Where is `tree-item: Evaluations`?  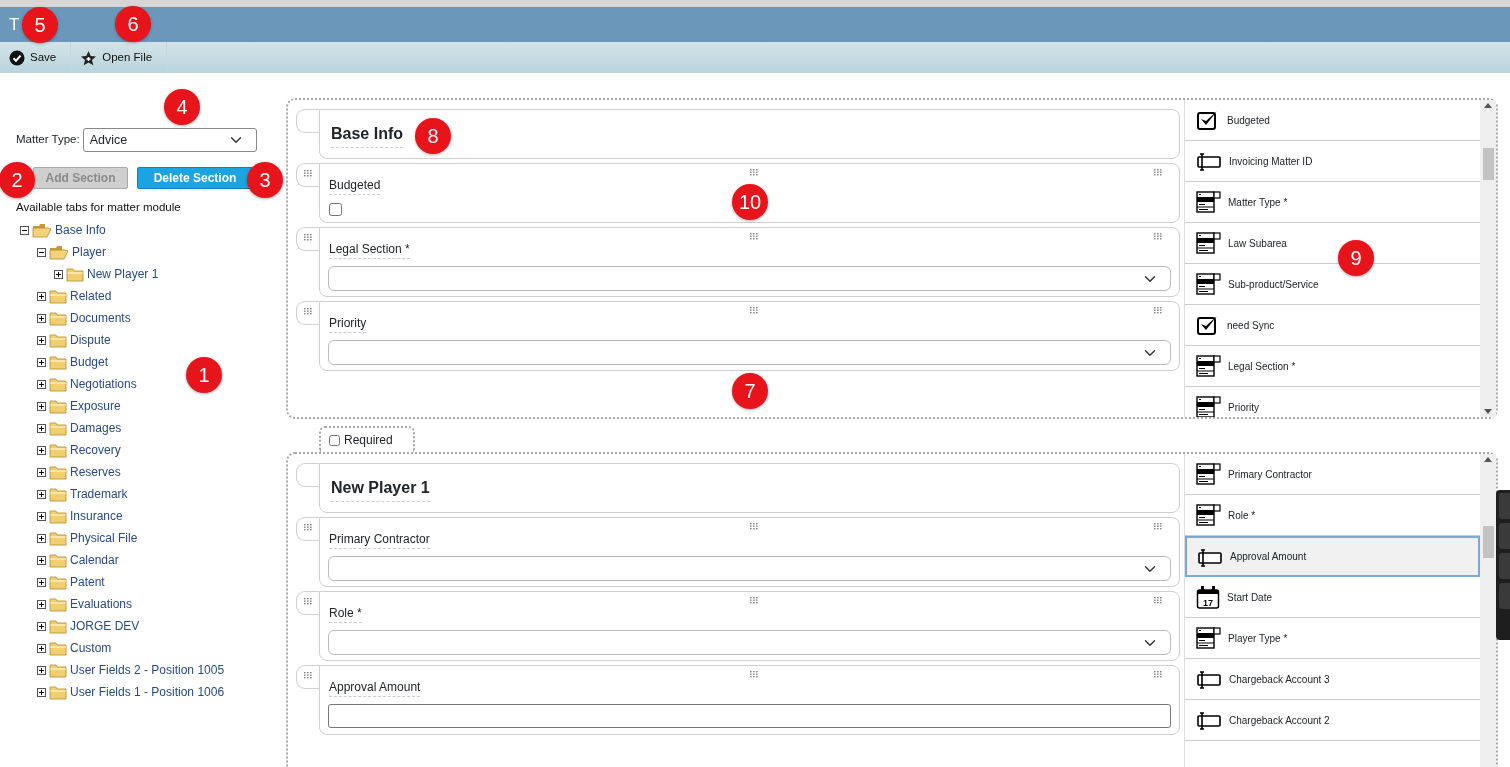 tree-item: Evaluations is located at coordinates (101, 604).